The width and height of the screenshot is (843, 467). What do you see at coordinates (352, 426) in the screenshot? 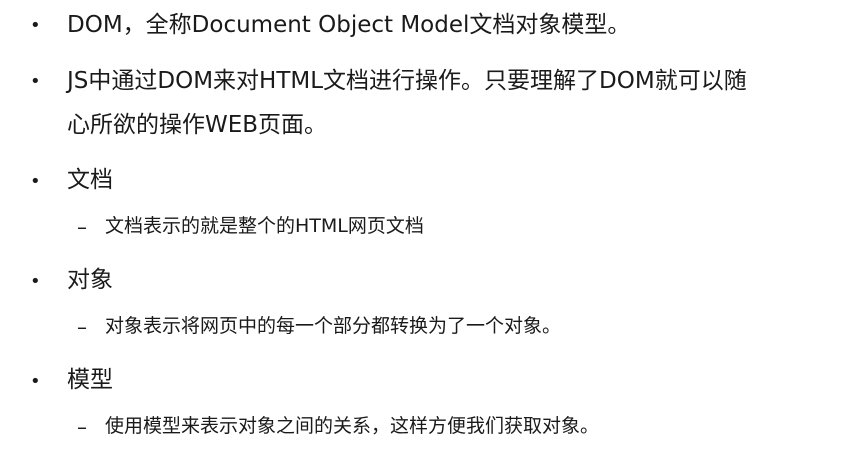
I see `item-5-sub: 使用模型来表示对象之间的关系，这样方便我们获取对象。` at bounding box center [352, 426].